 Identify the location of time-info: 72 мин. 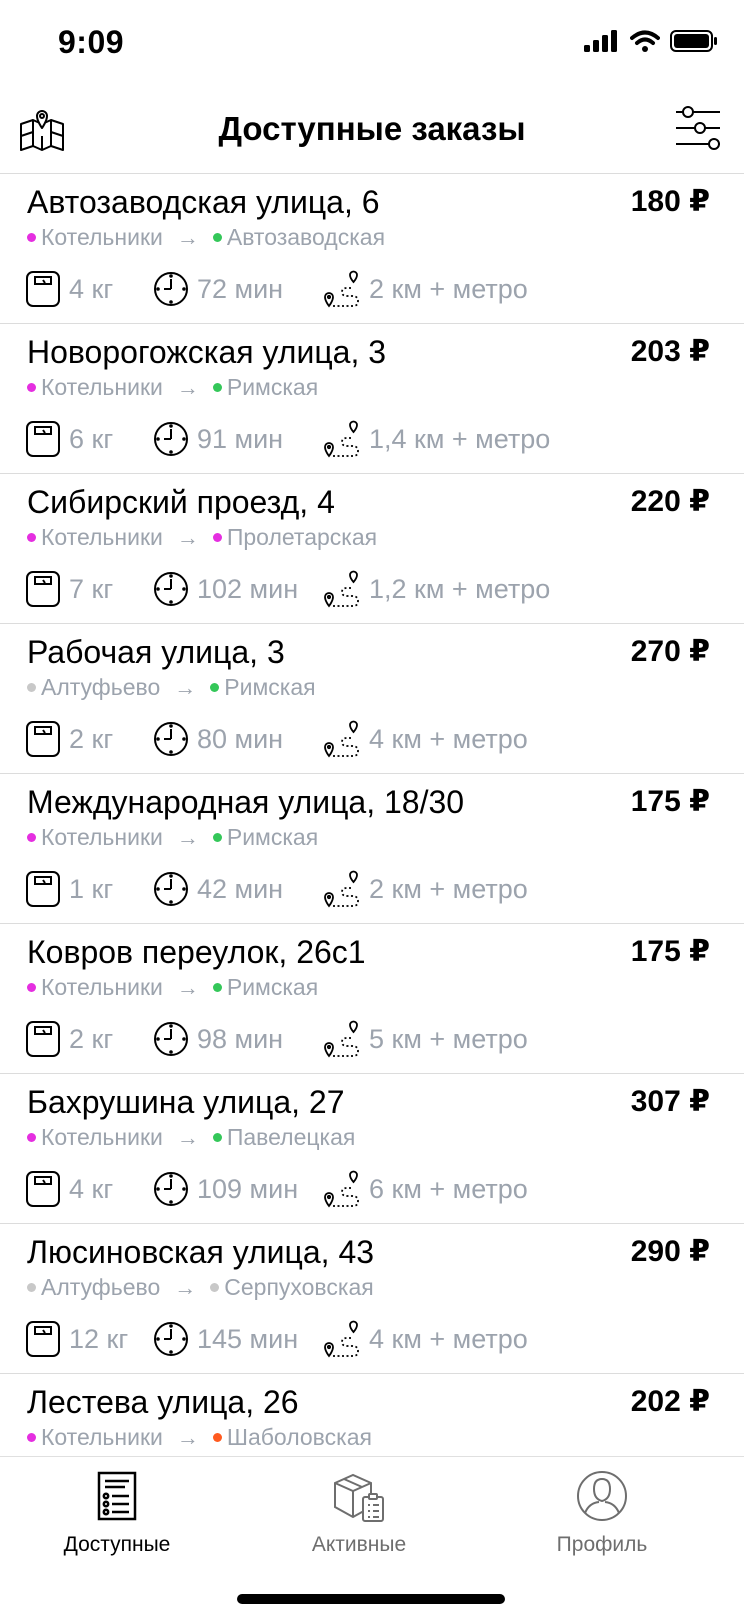
(238, 289).